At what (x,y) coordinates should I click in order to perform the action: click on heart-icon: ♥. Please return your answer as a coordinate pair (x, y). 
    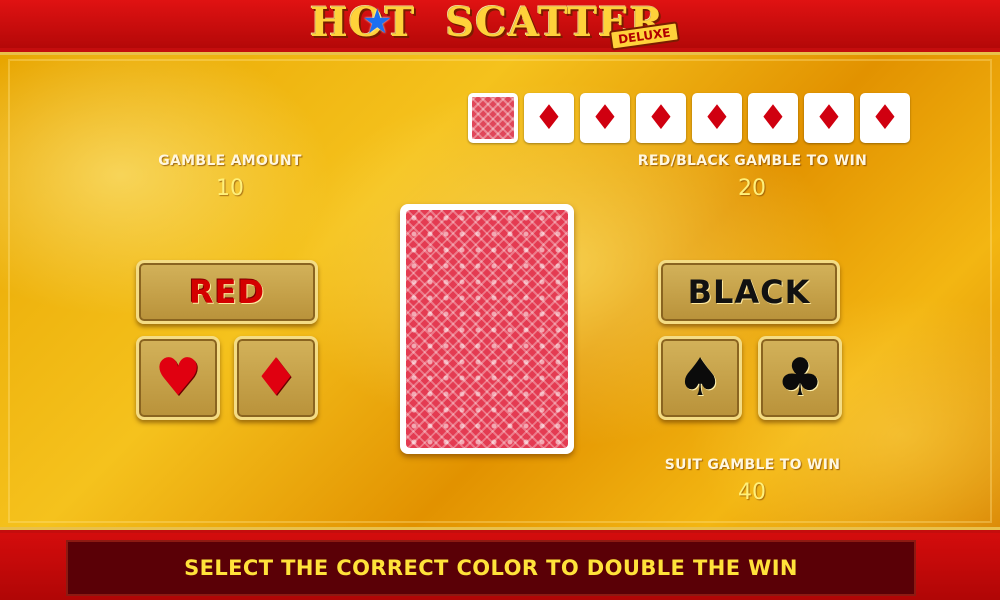
    Looking at the image, I should click on (178, 378).